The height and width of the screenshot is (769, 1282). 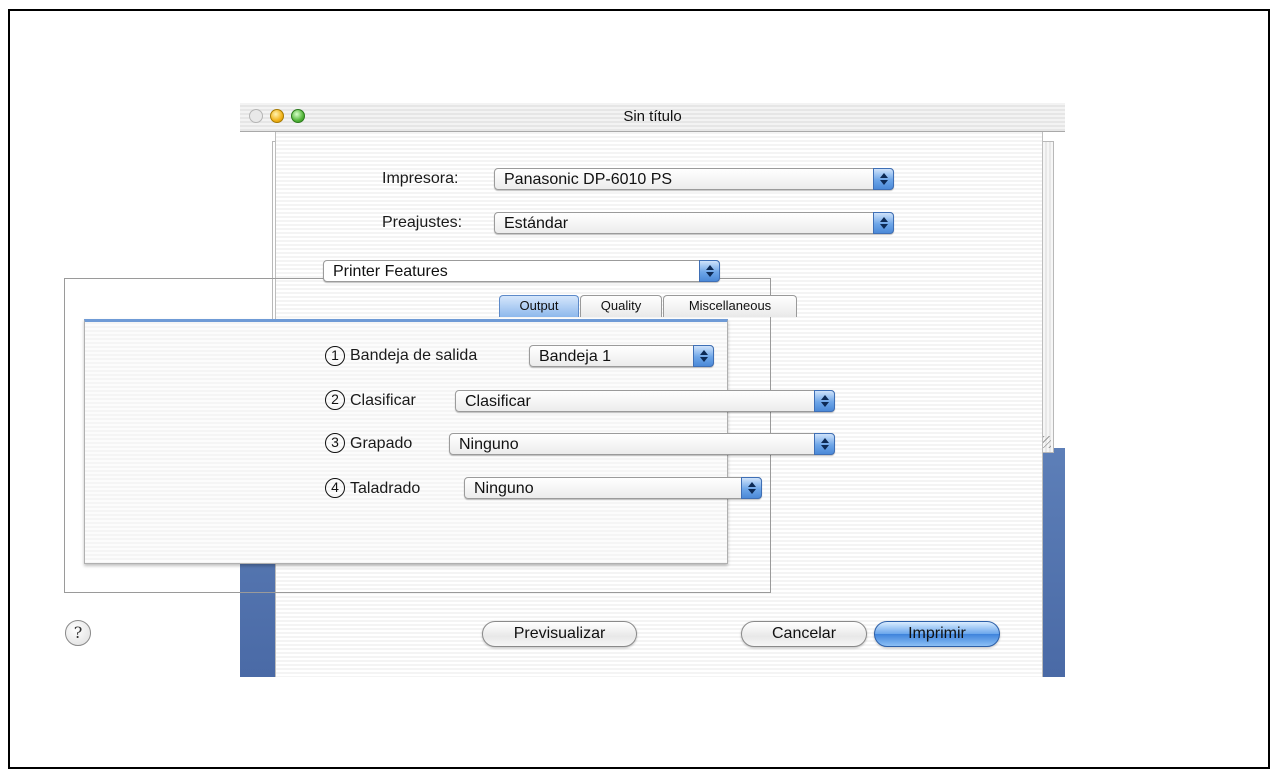 I want to click on tab-quality: Quality, so click(x=621, y=306).